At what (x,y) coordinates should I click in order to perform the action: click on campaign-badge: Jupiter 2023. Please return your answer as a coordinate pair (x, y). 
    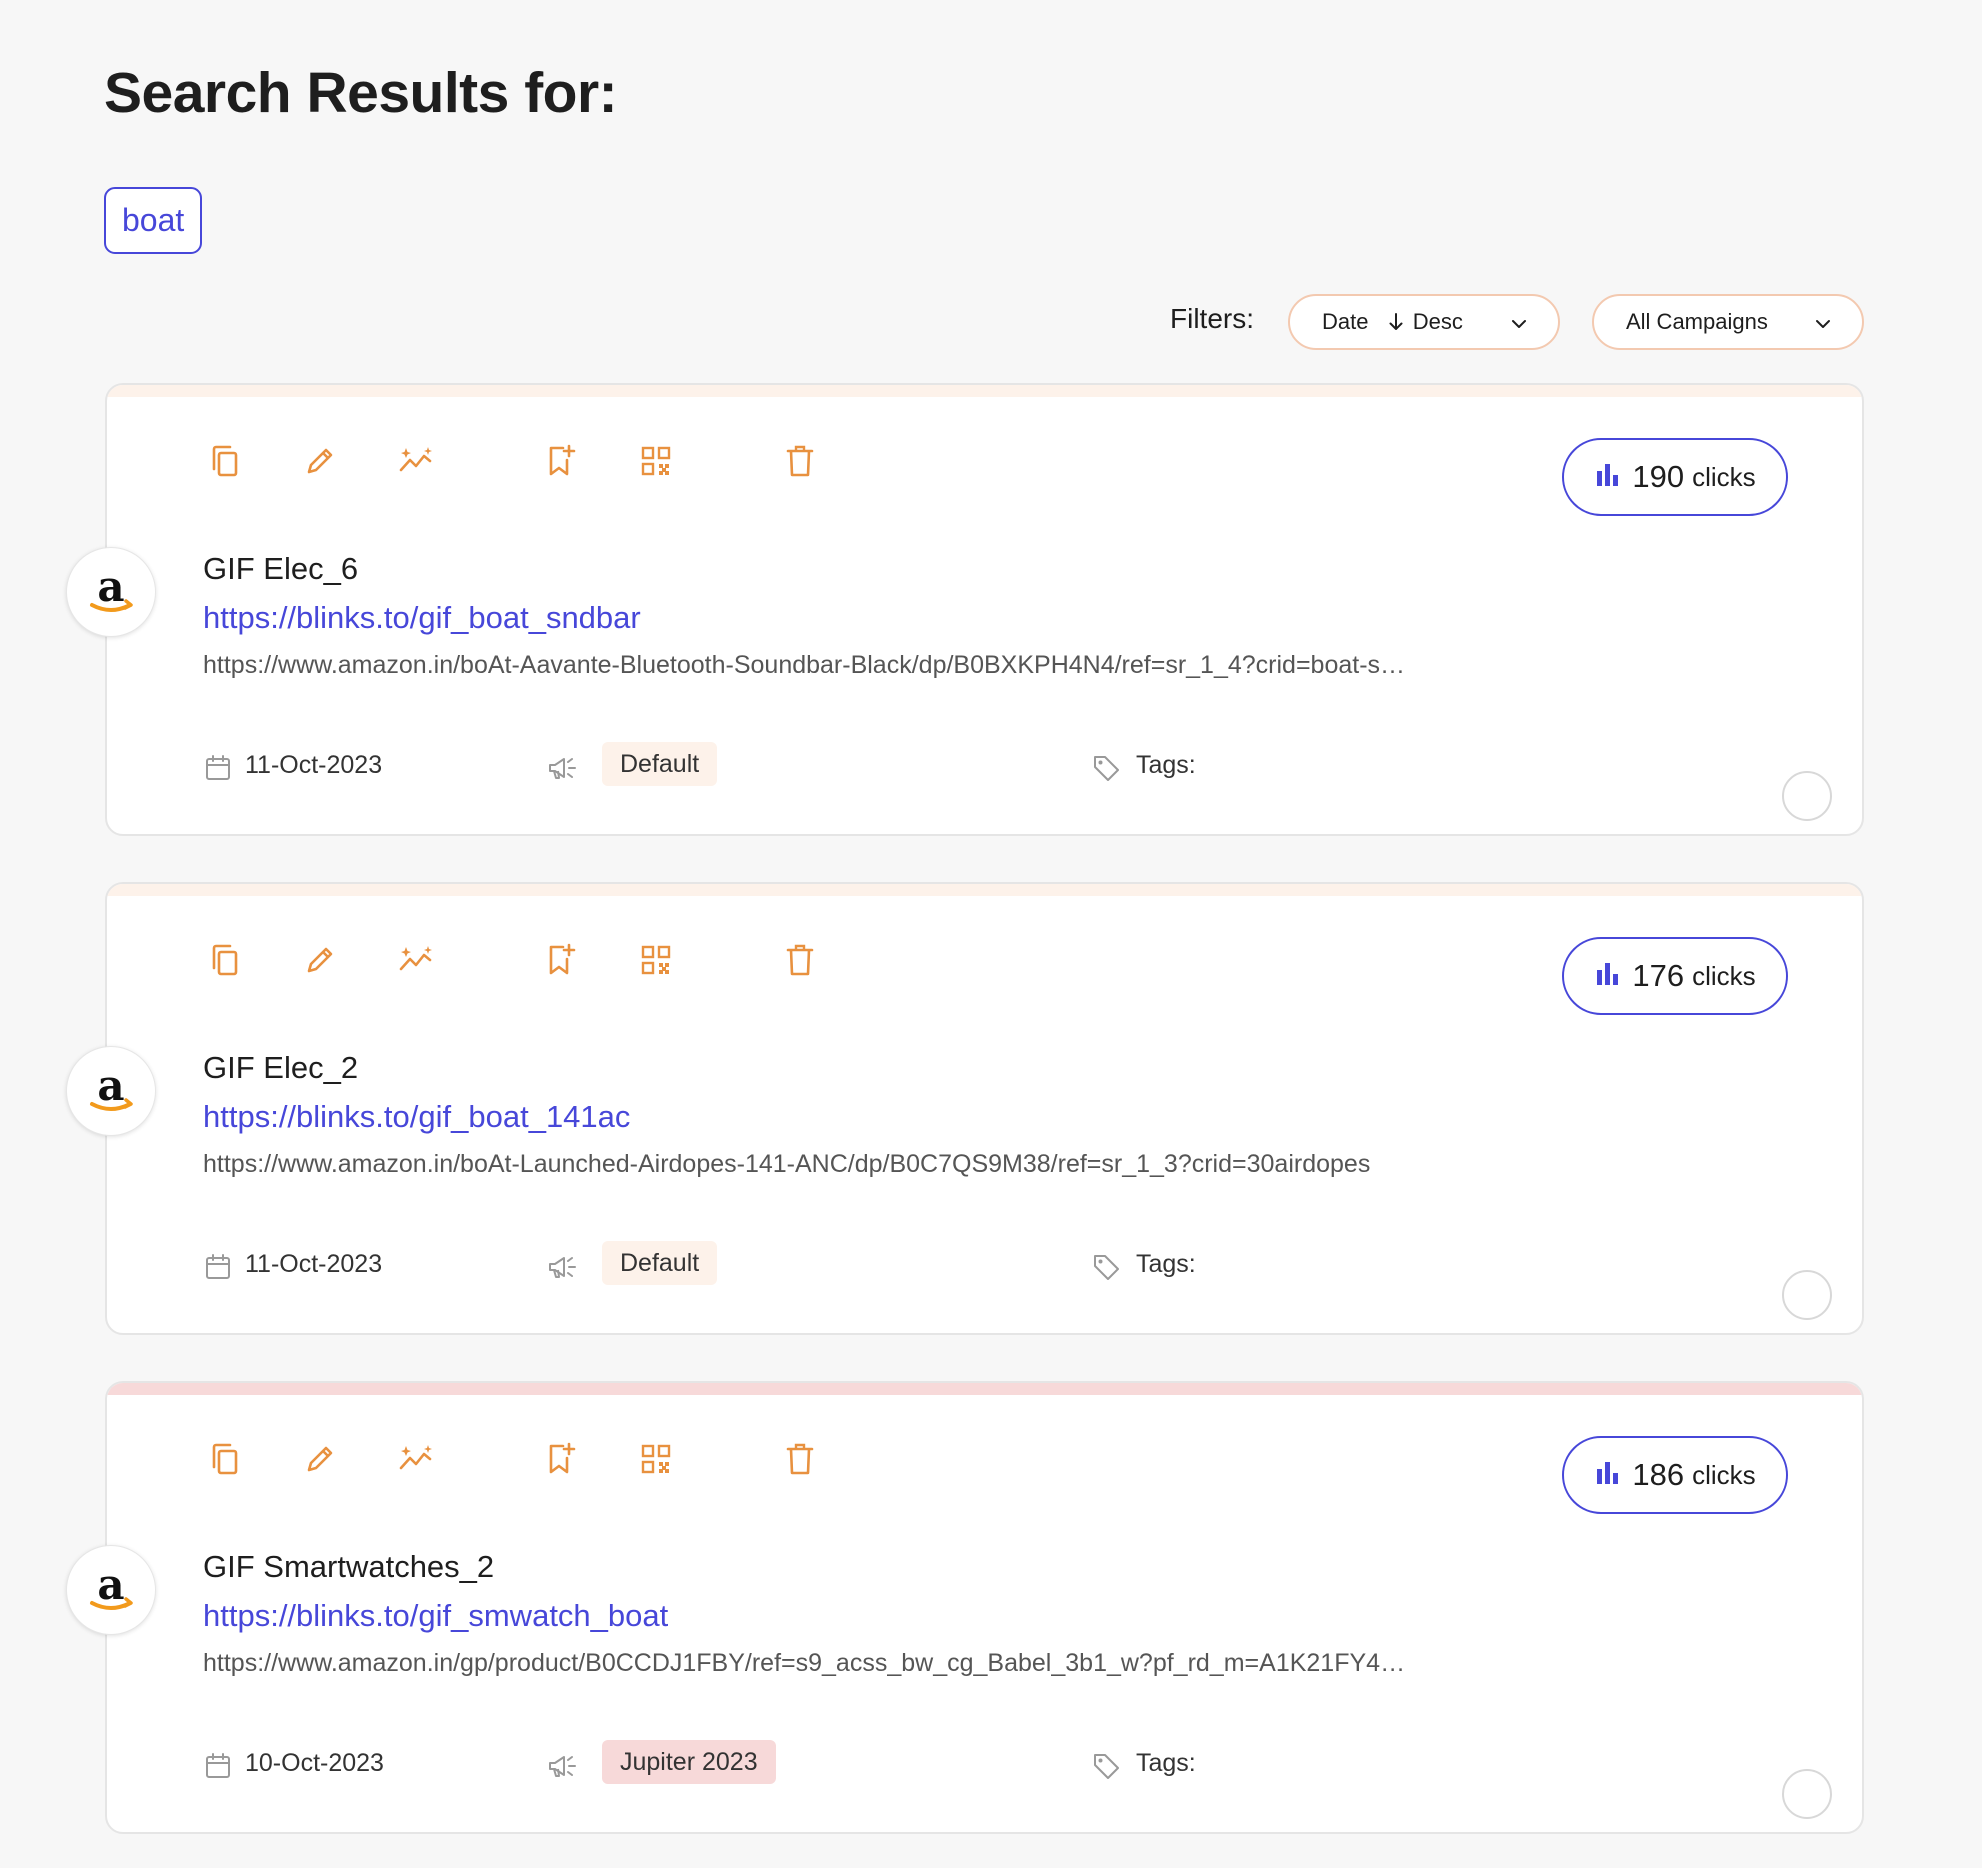
    Looking at the image, I should click on (689, 1762).